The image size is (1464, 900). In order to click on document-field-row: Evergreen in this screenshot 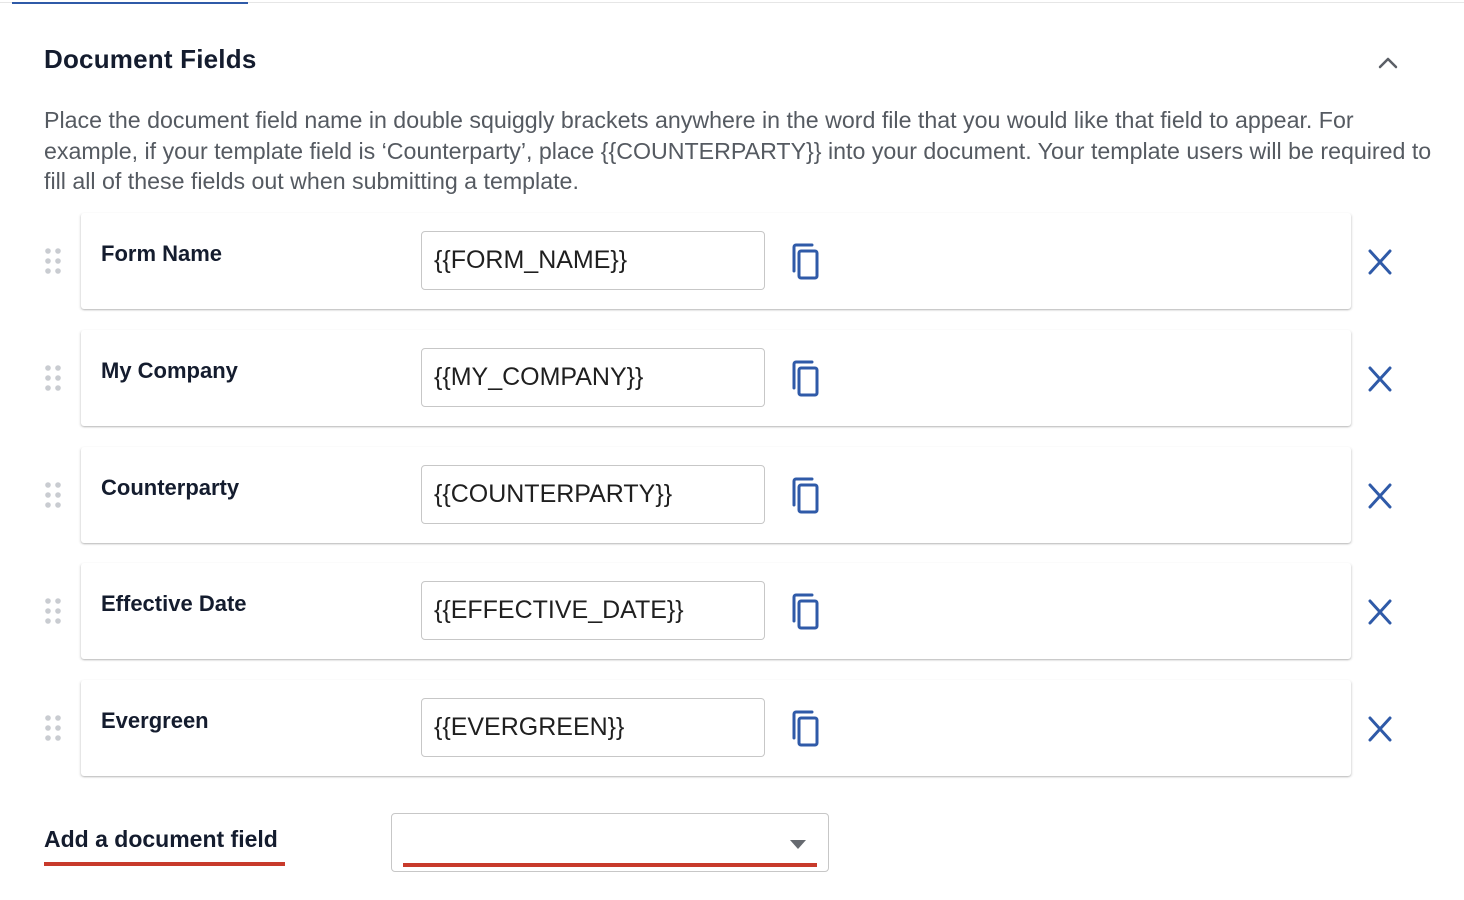, I will do `click(732, 729)`.